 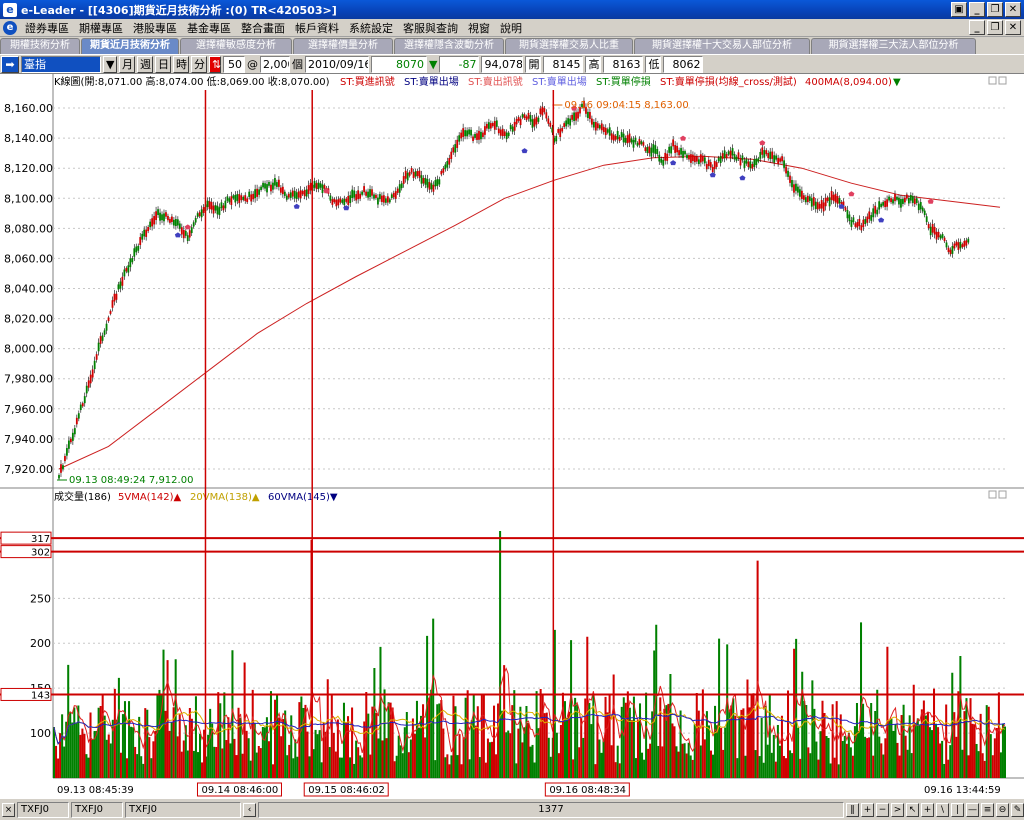 I want to click on menu-item-support: 客服與查詢, so click(x=430, y=28).